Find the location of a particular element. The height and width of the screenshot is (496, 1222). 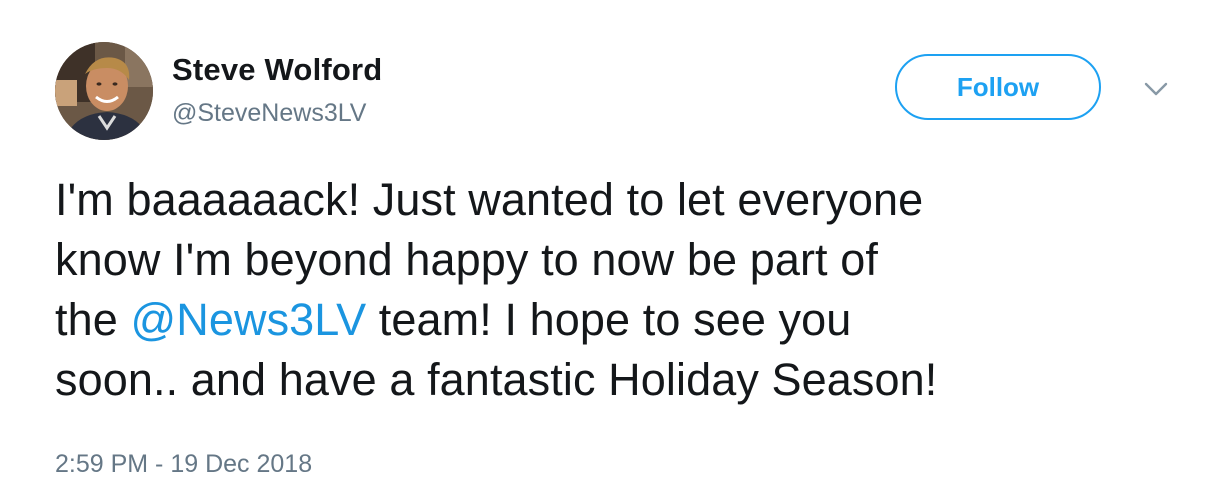

tweet-timestamp: 2:59 PM - 19 Dec 2018 is located at coordinates (183, 464).